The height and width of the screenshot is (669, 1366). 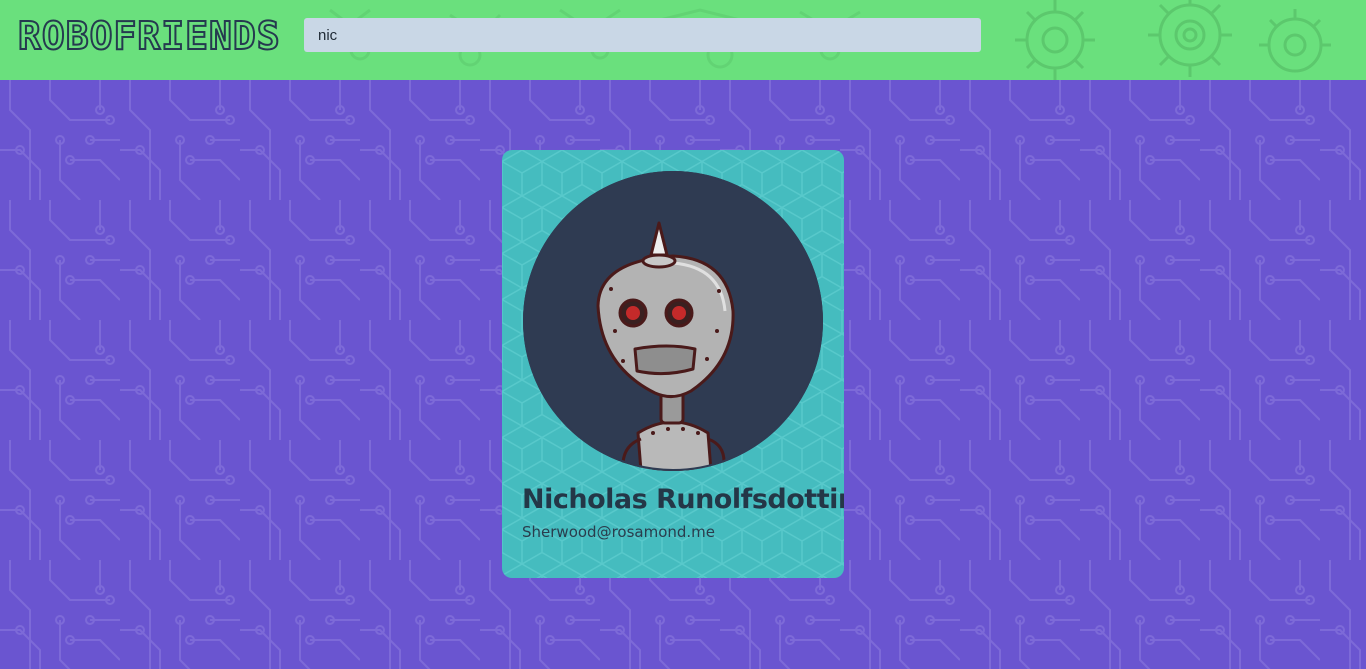 I want to click on top-bar: ROBOFRIENDS, so click(x=683, y=40).